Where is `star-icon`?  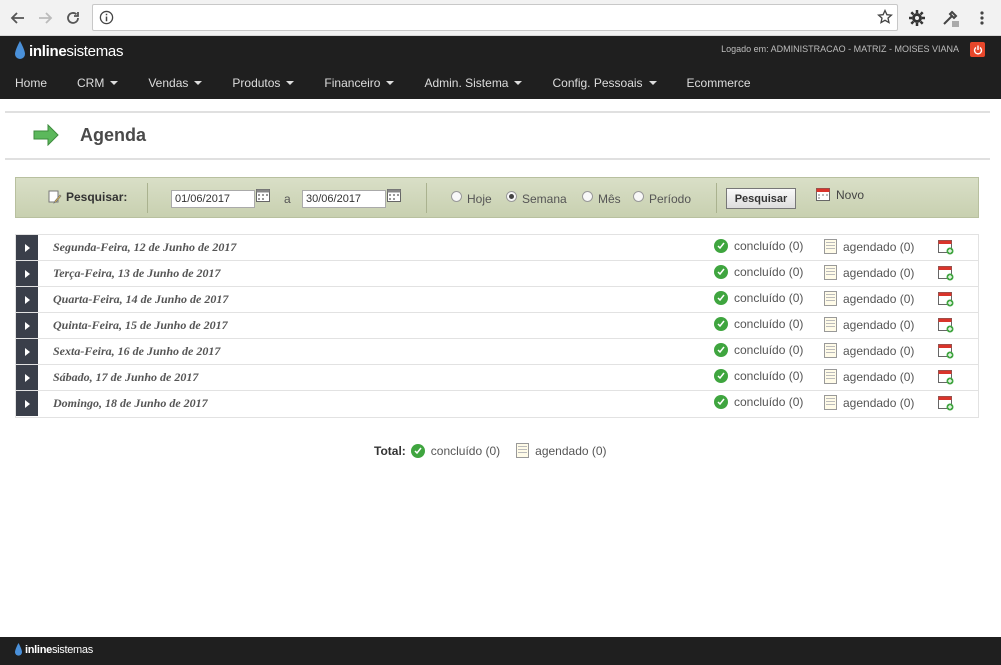
star-icon is located at coordinates (885, 17).